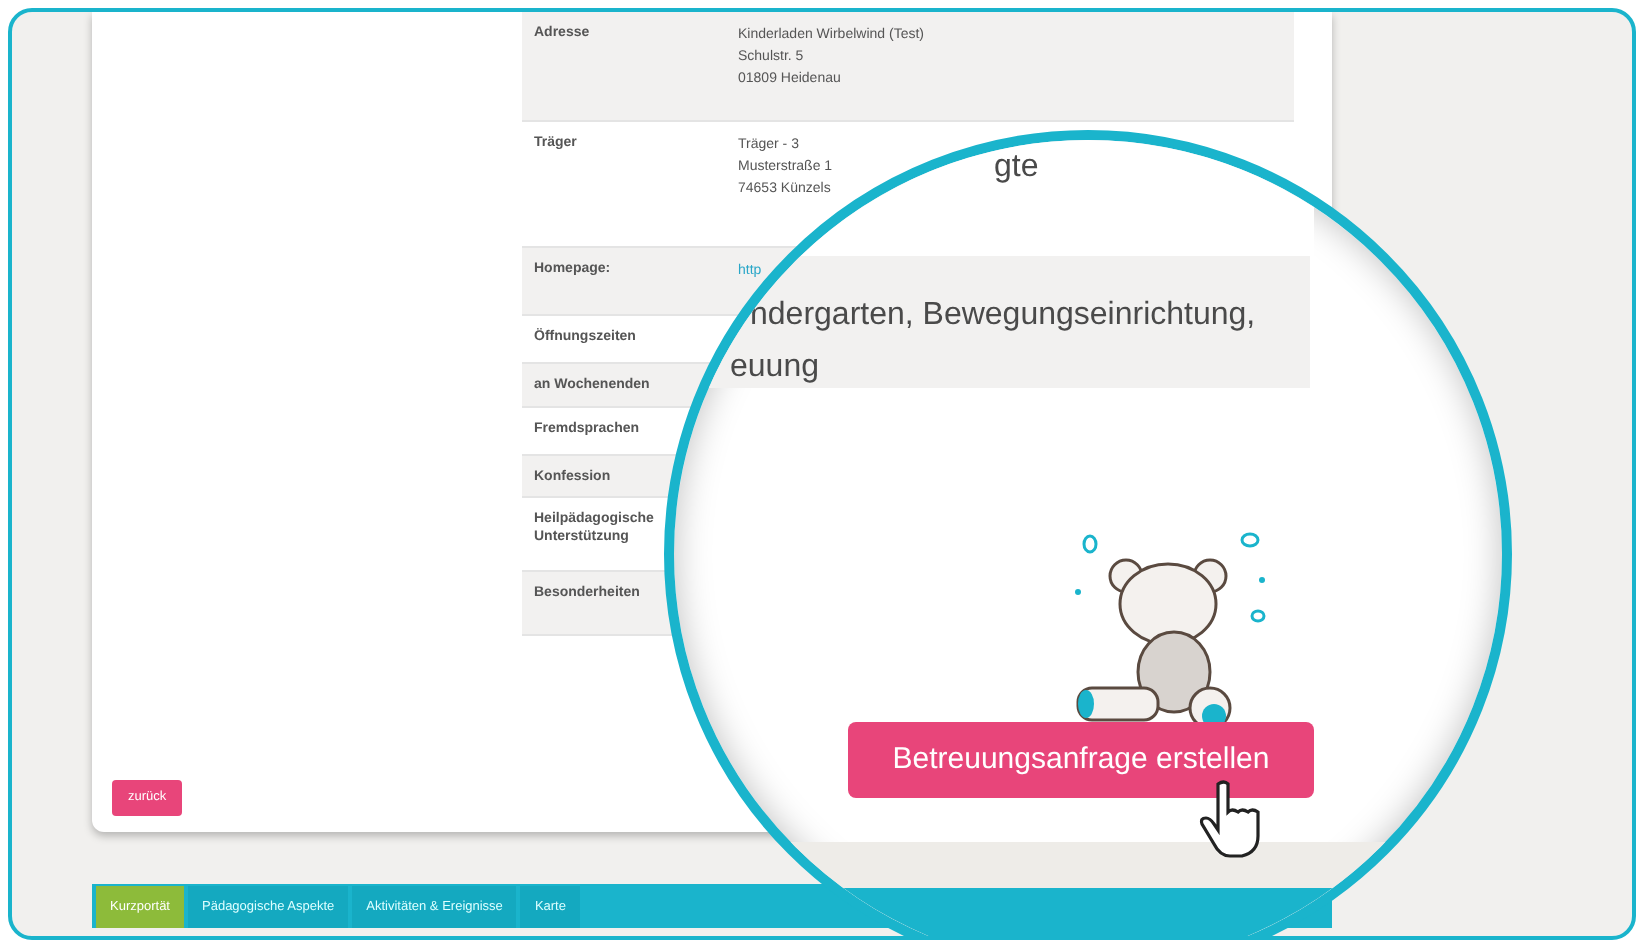 Image resolution: width=1644 pixels, height=952 pixels. I want to click on request-button: Betreuungsanfrage erstellen, so click(1081, 760).